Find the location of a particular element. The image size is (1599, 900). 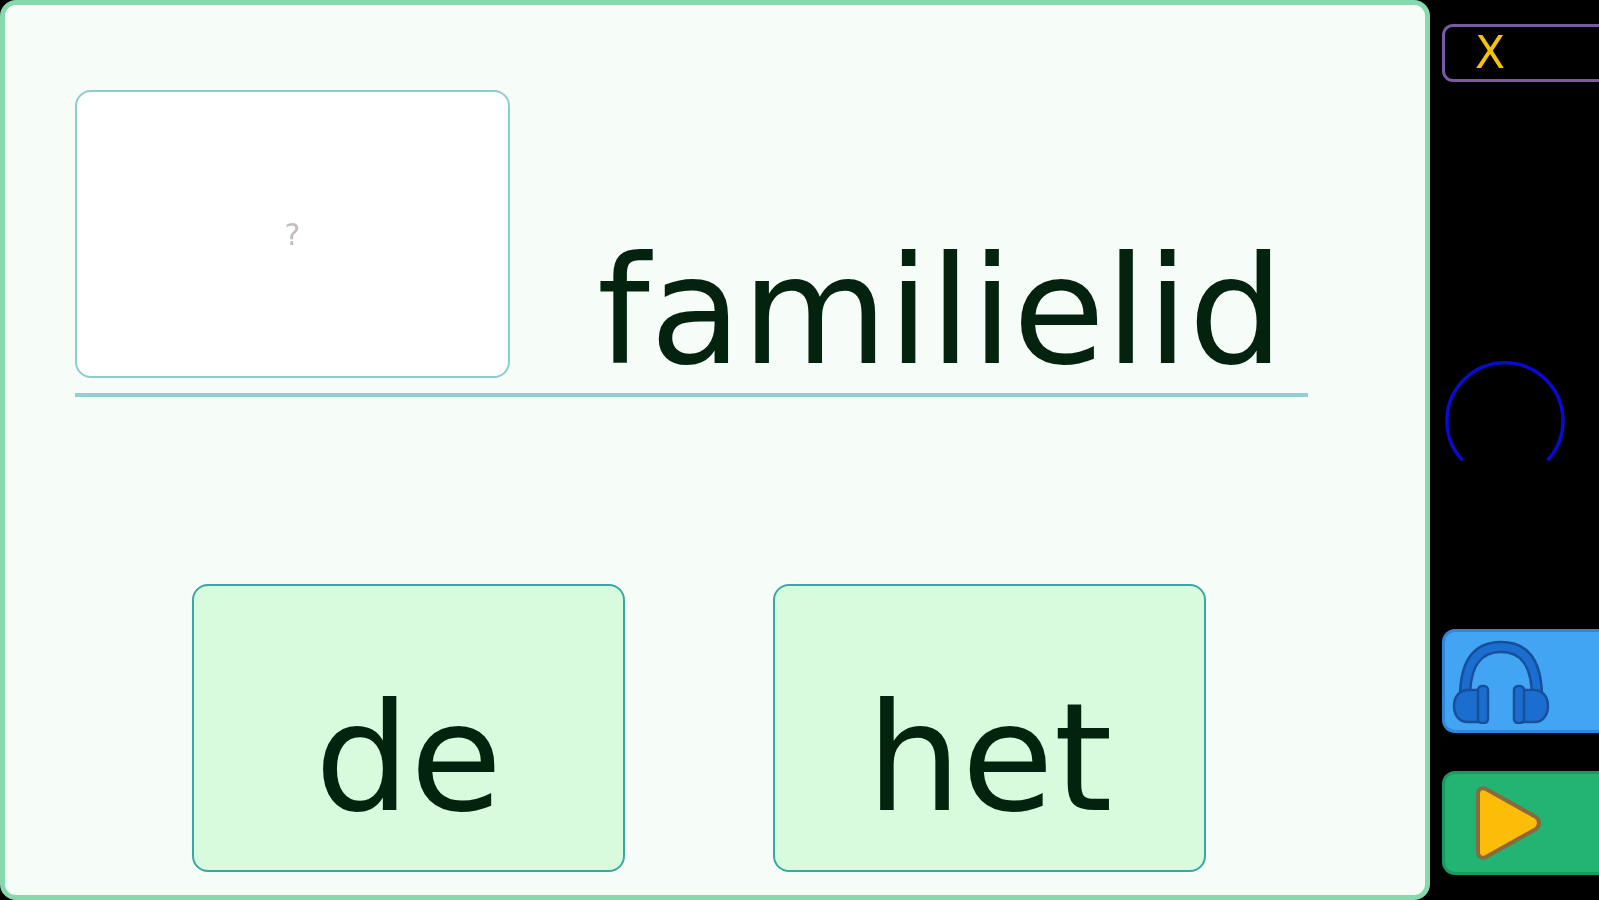

target-word: familielid is located at coordinates (940, 311).